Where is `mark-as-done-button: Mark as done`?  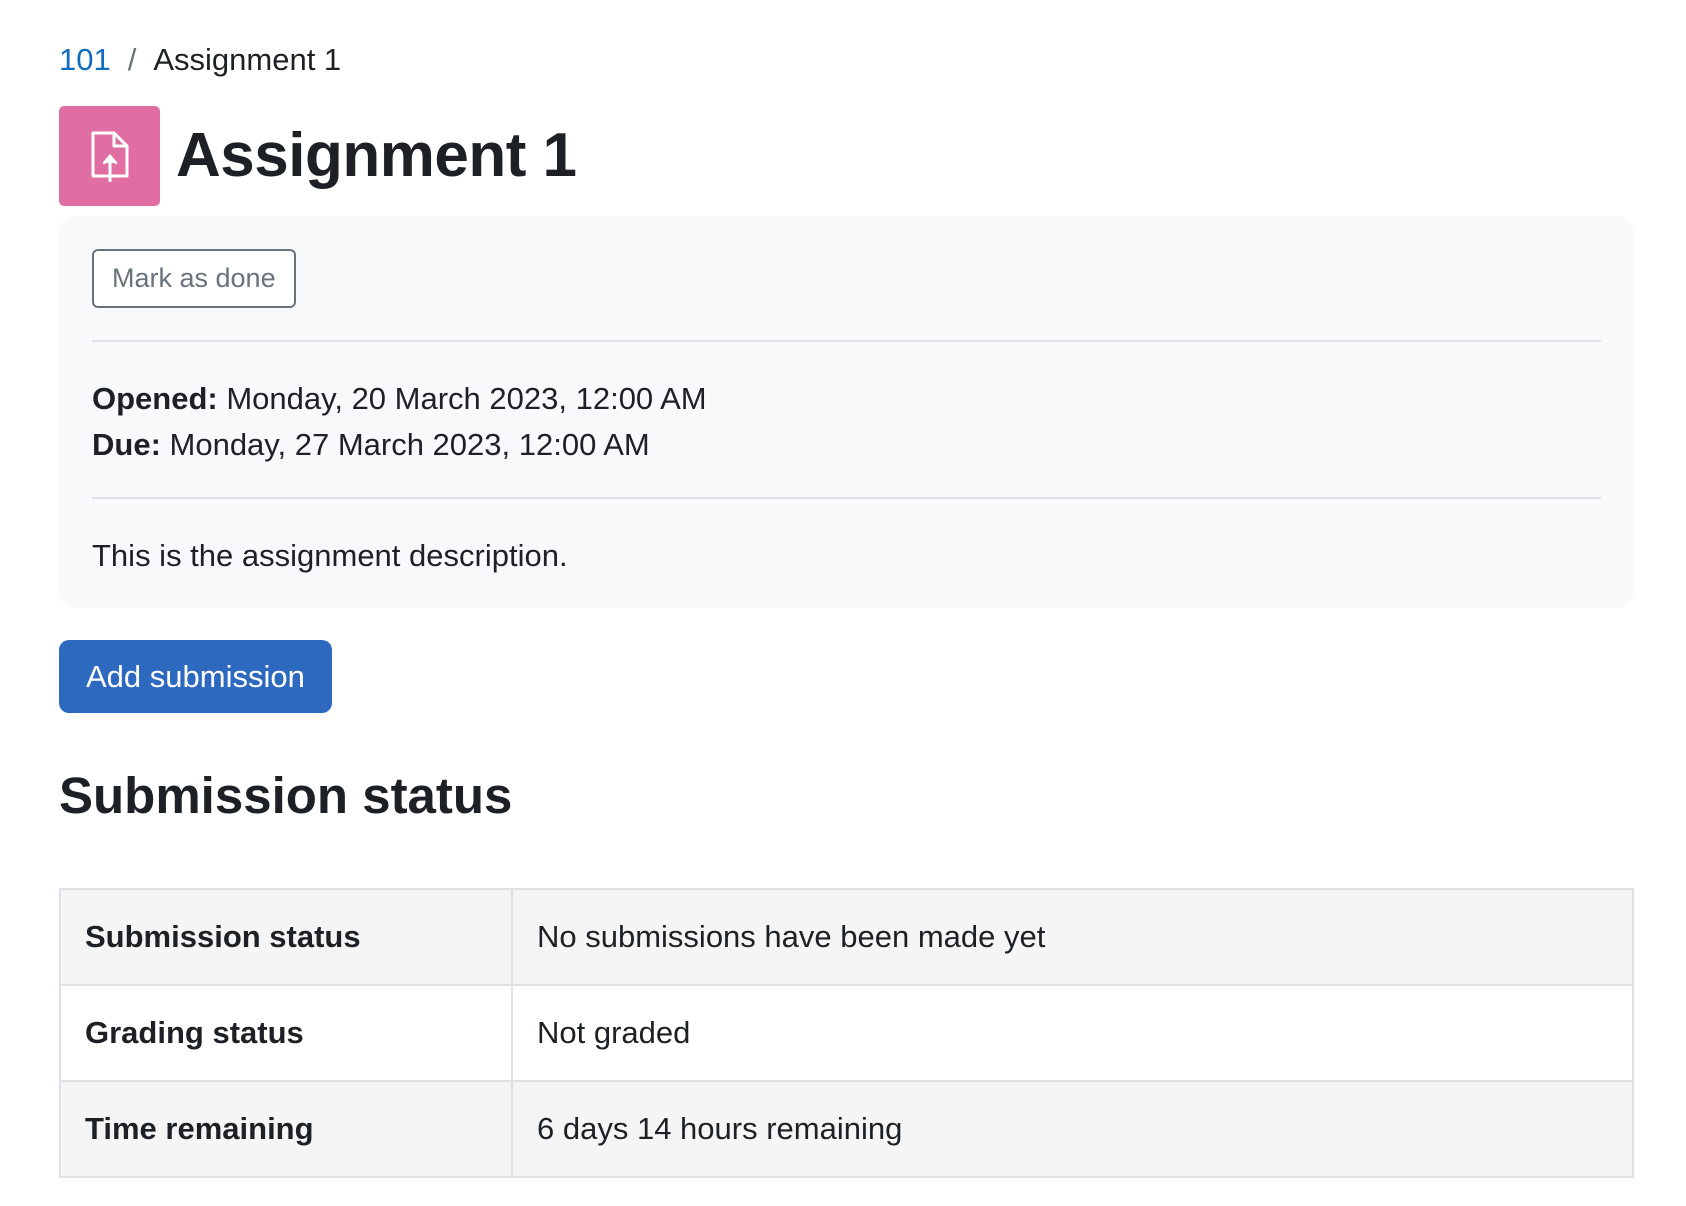
mark-as-done-button: Mark as done is located at coordinates (194, 278).